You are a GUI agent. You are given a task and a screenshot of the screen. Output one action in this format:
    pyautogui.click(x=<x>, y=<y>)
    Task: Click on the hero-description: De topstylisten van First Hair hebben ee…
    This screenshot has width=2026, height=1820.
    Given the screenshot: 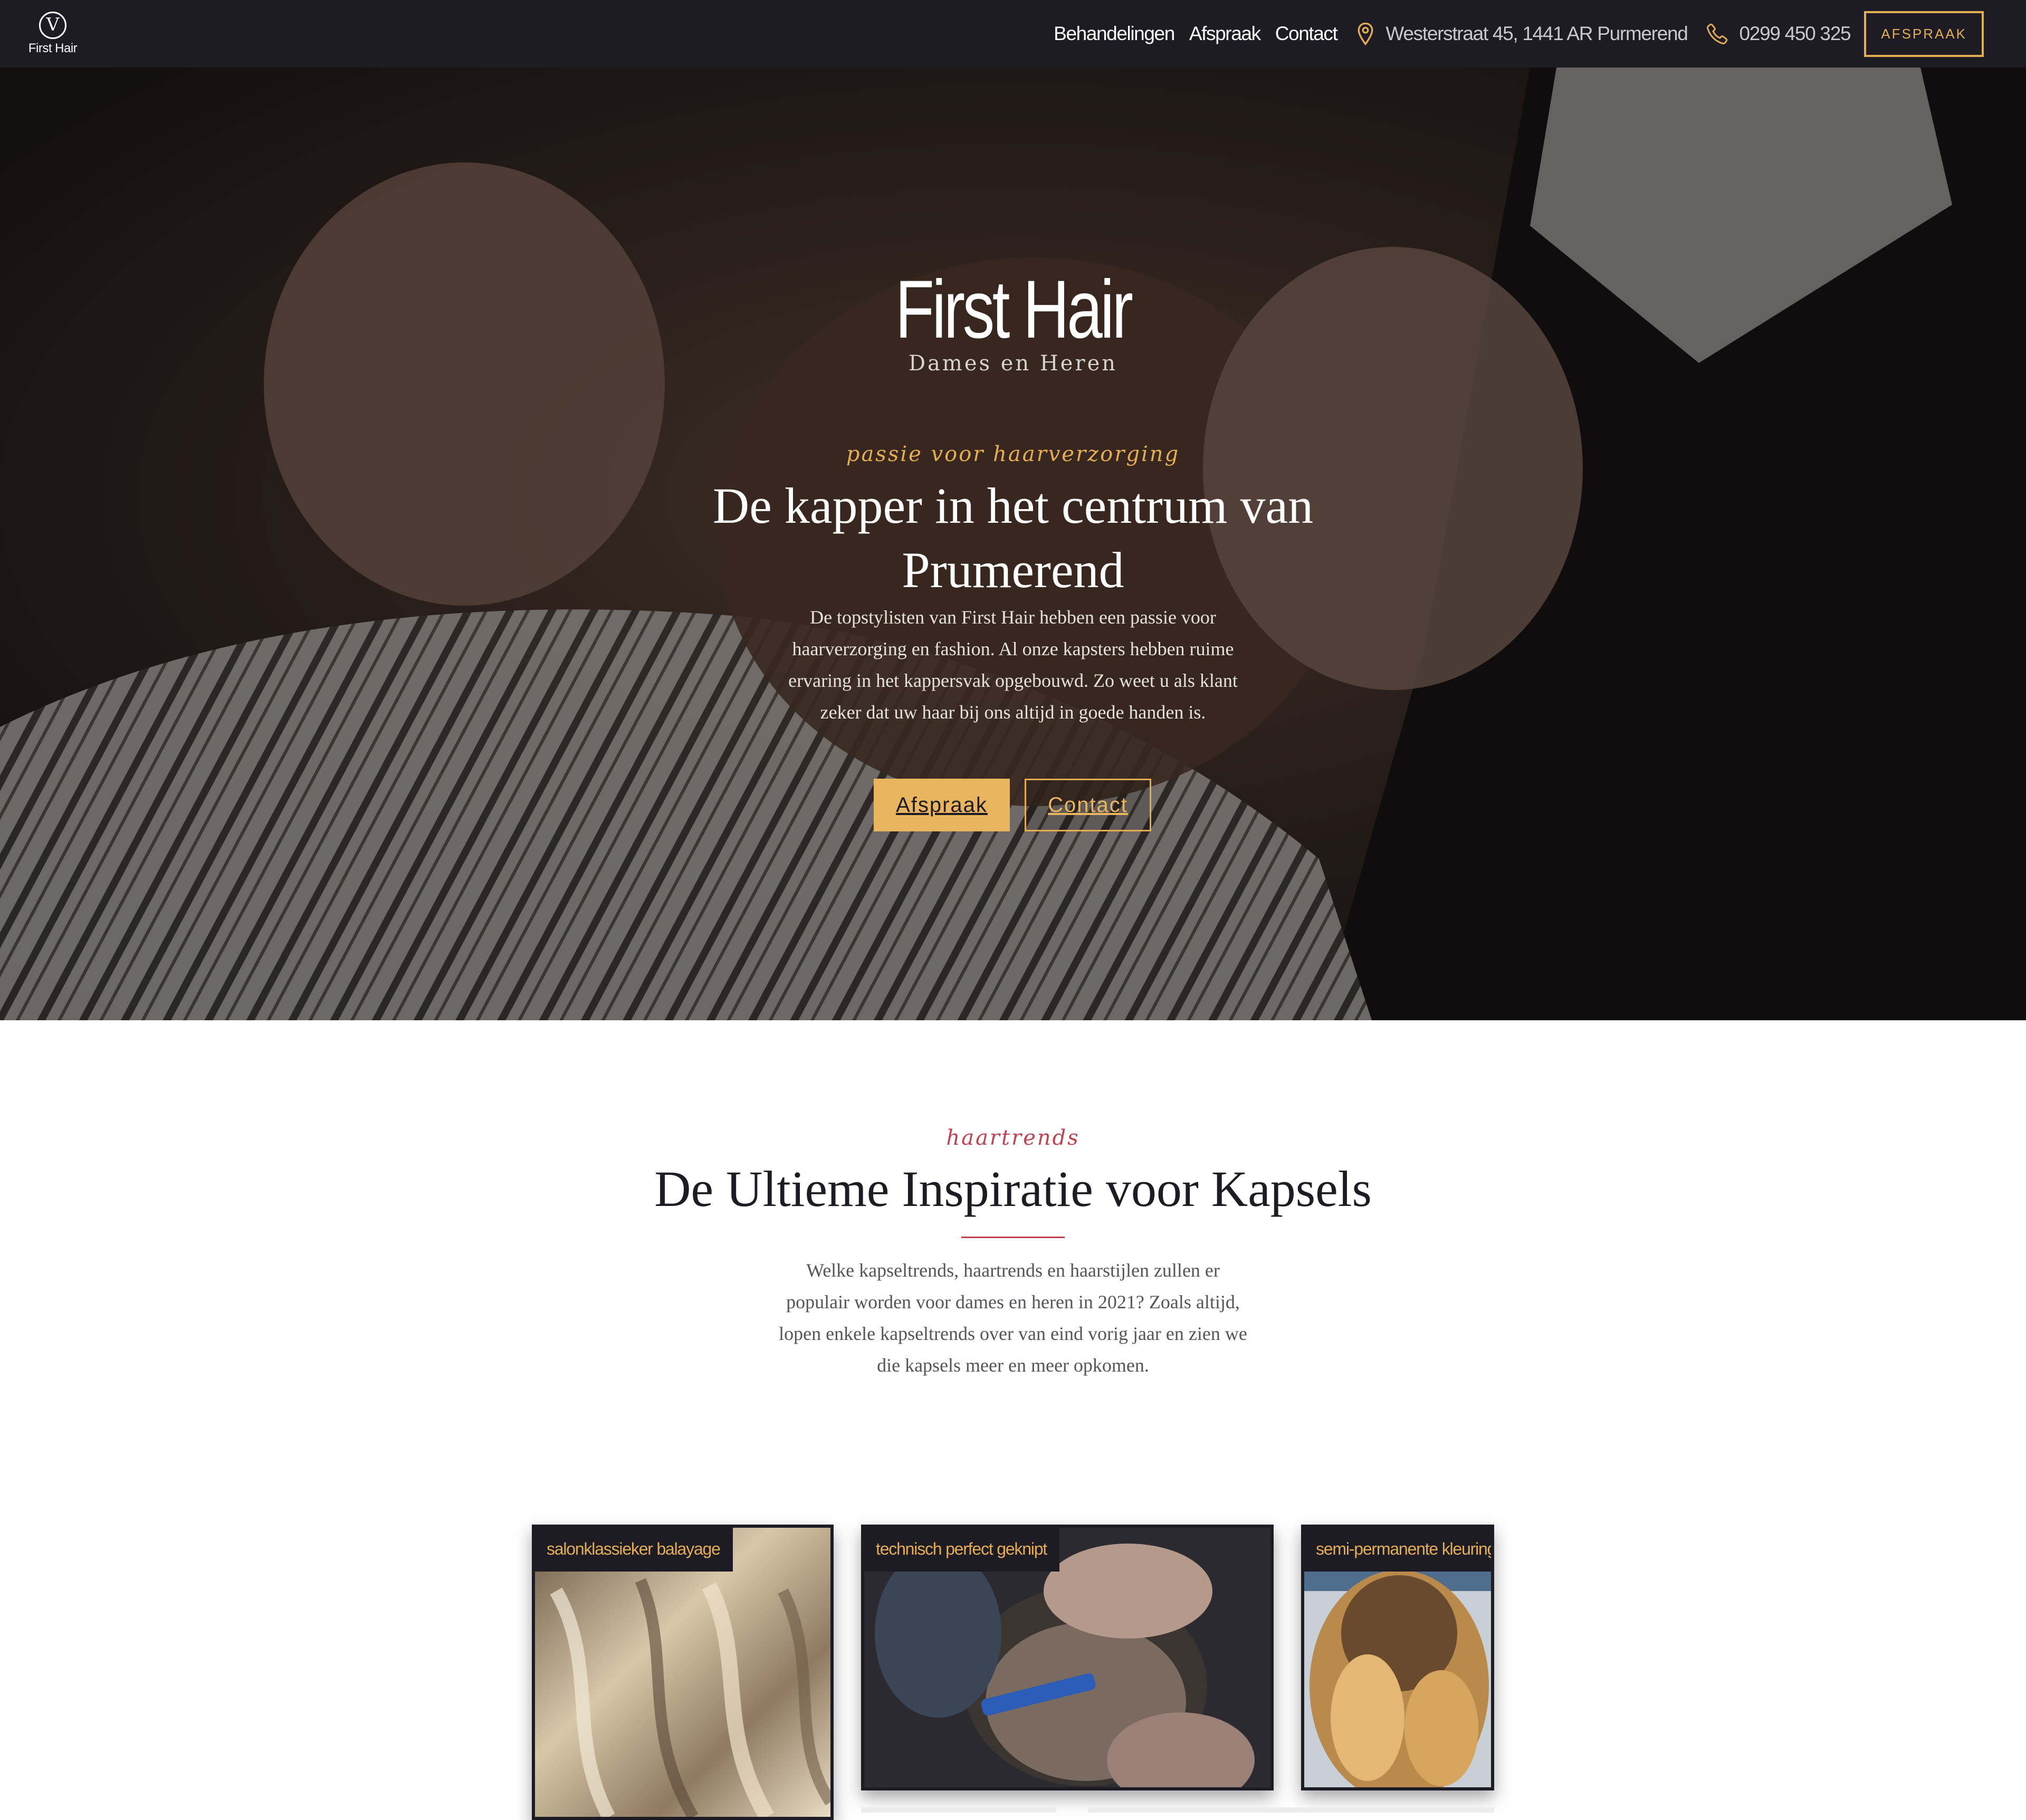 What is the action you would take?
    pyautogui.click(x=1013, y=665)
    